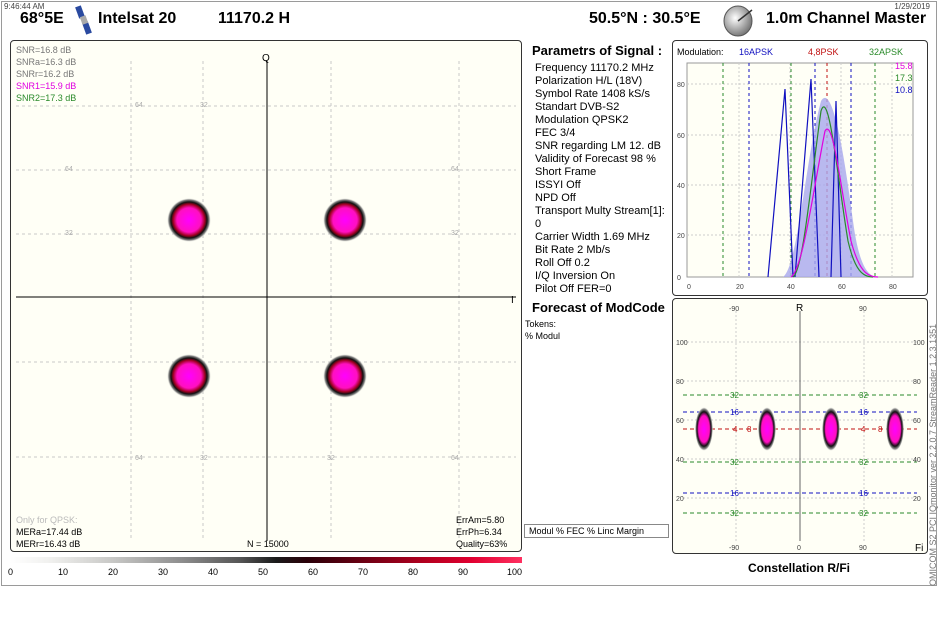  Describe the element at coordinates (254, 18) in the screenshot. I see `frequency-polarization: 11170.2 H` at that location.